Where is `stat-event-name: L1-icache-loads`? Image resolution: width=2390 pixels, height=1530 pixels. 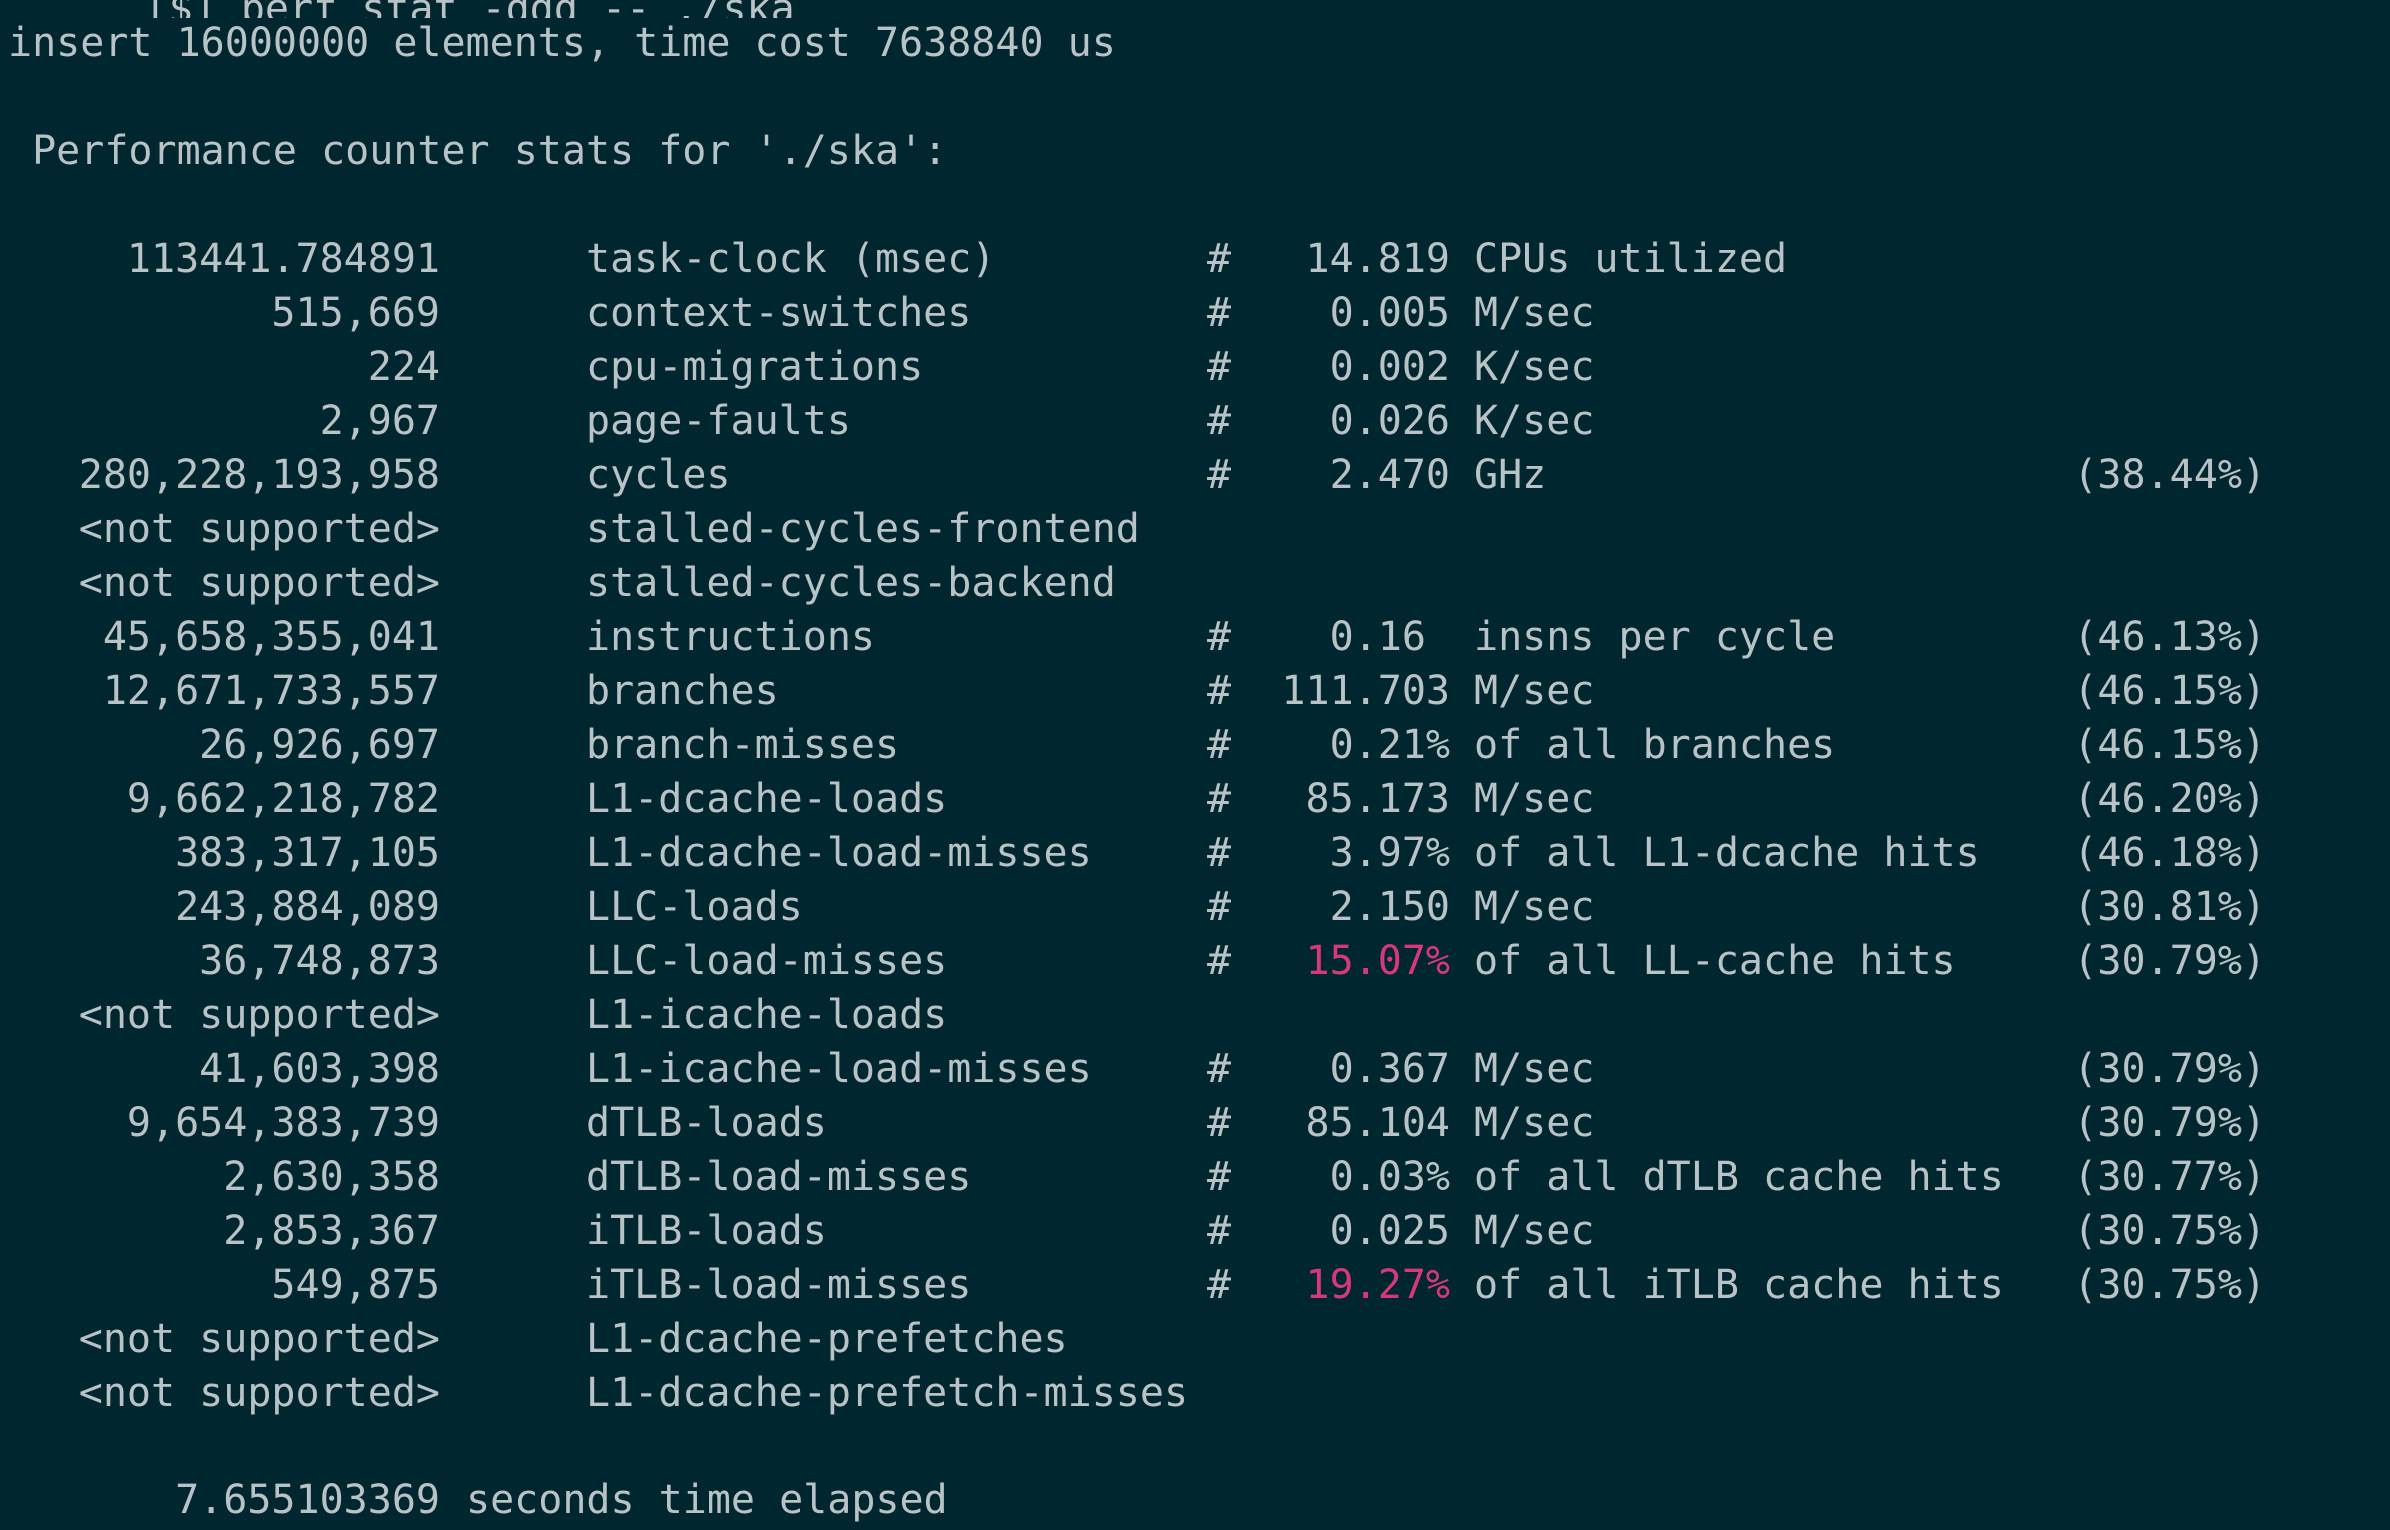 stat-event-name: L1-icache-loads is located at coordinates (767, 1015).